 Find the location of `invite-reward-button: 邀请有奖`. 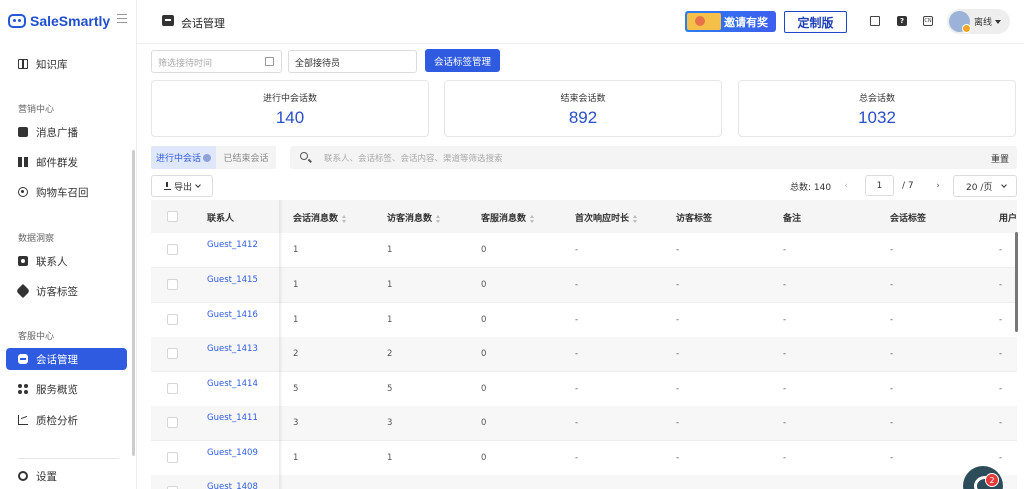

invite-reward-button: 邀请有奖 is located at coordinates (730, 21).